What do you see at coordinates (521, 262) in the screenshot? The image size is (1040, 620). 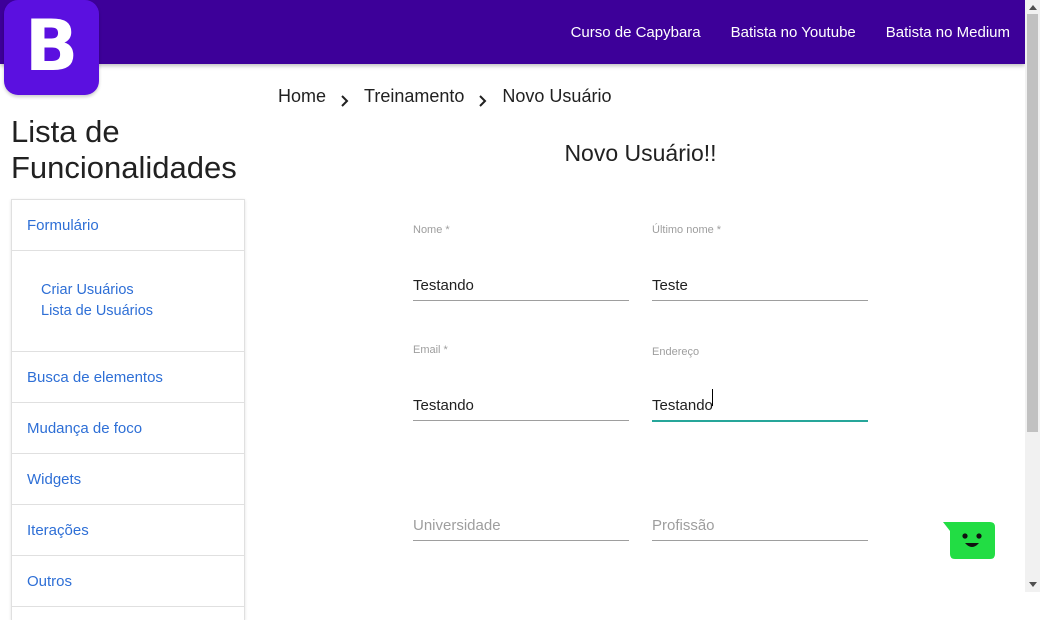 I see `field-nome: Nome *` at bounding box center [521, 262].